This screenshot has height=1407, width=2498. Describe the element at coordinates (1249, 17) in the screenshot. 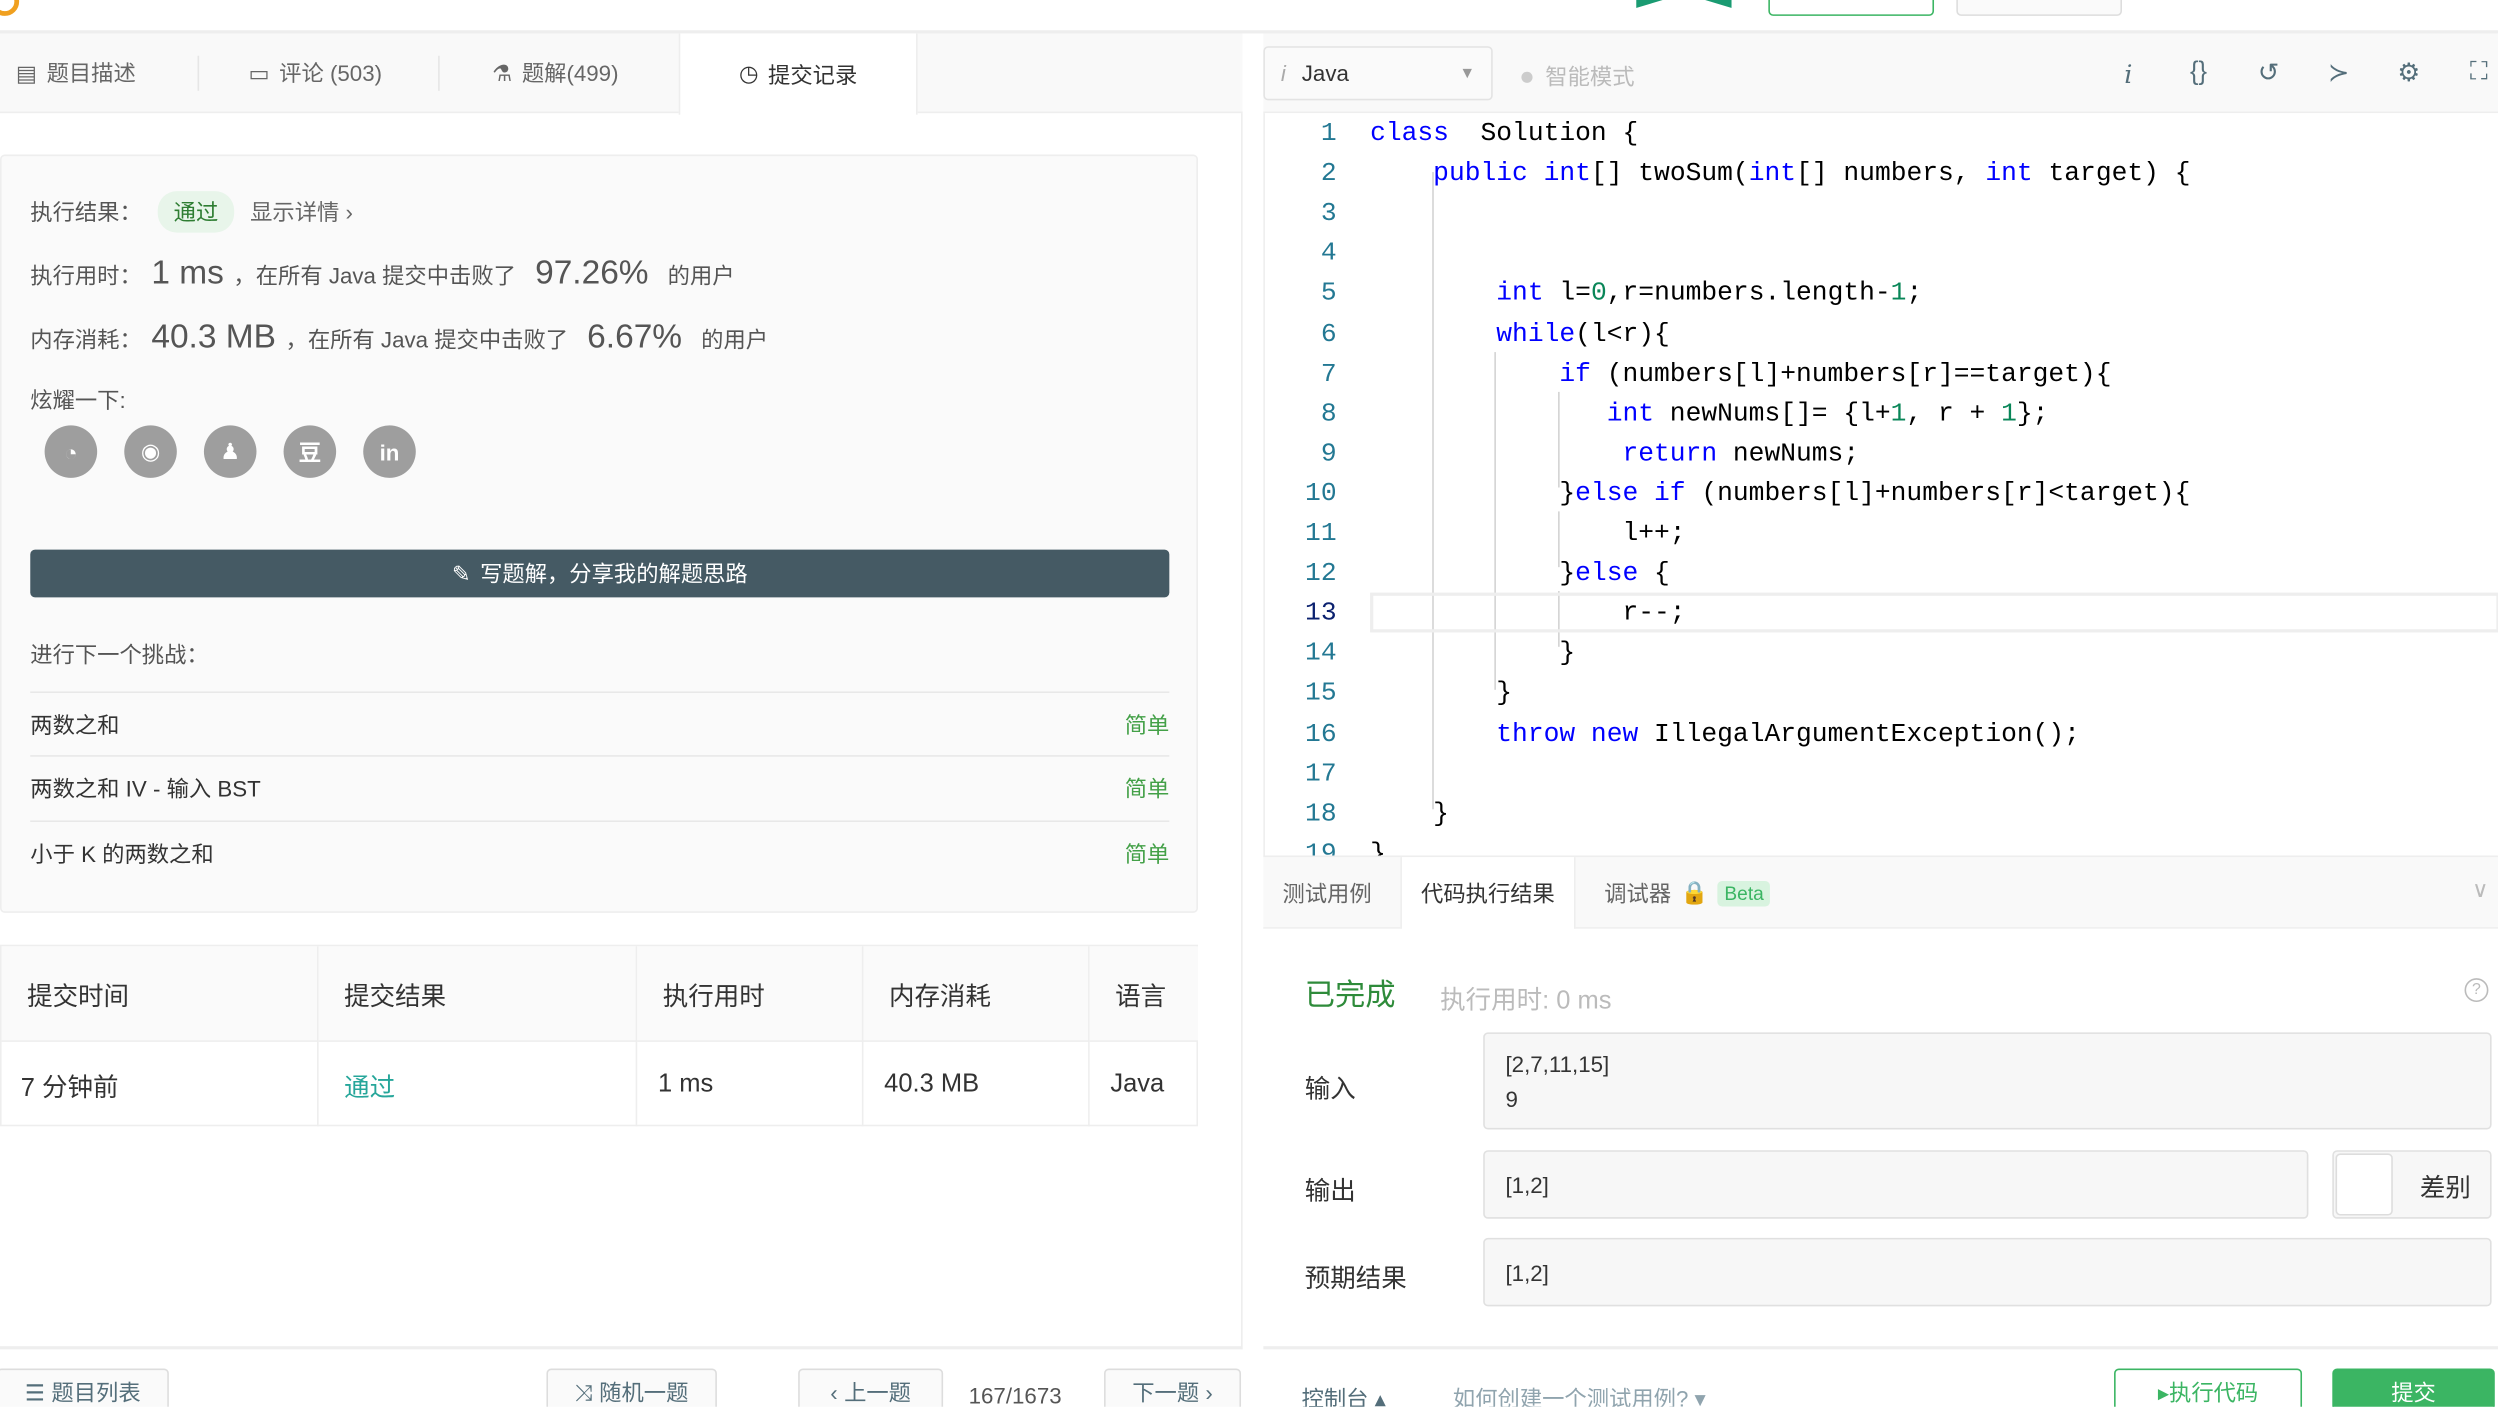

I see `top-navbar` at that location.